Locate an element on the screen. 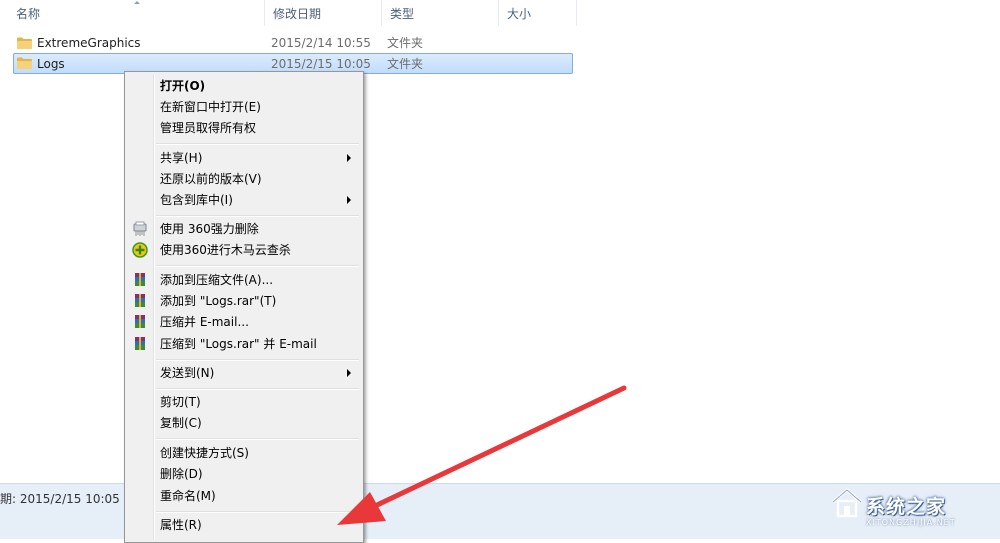  column-header-date: 修改日期 is located at coordinates (322, 13).